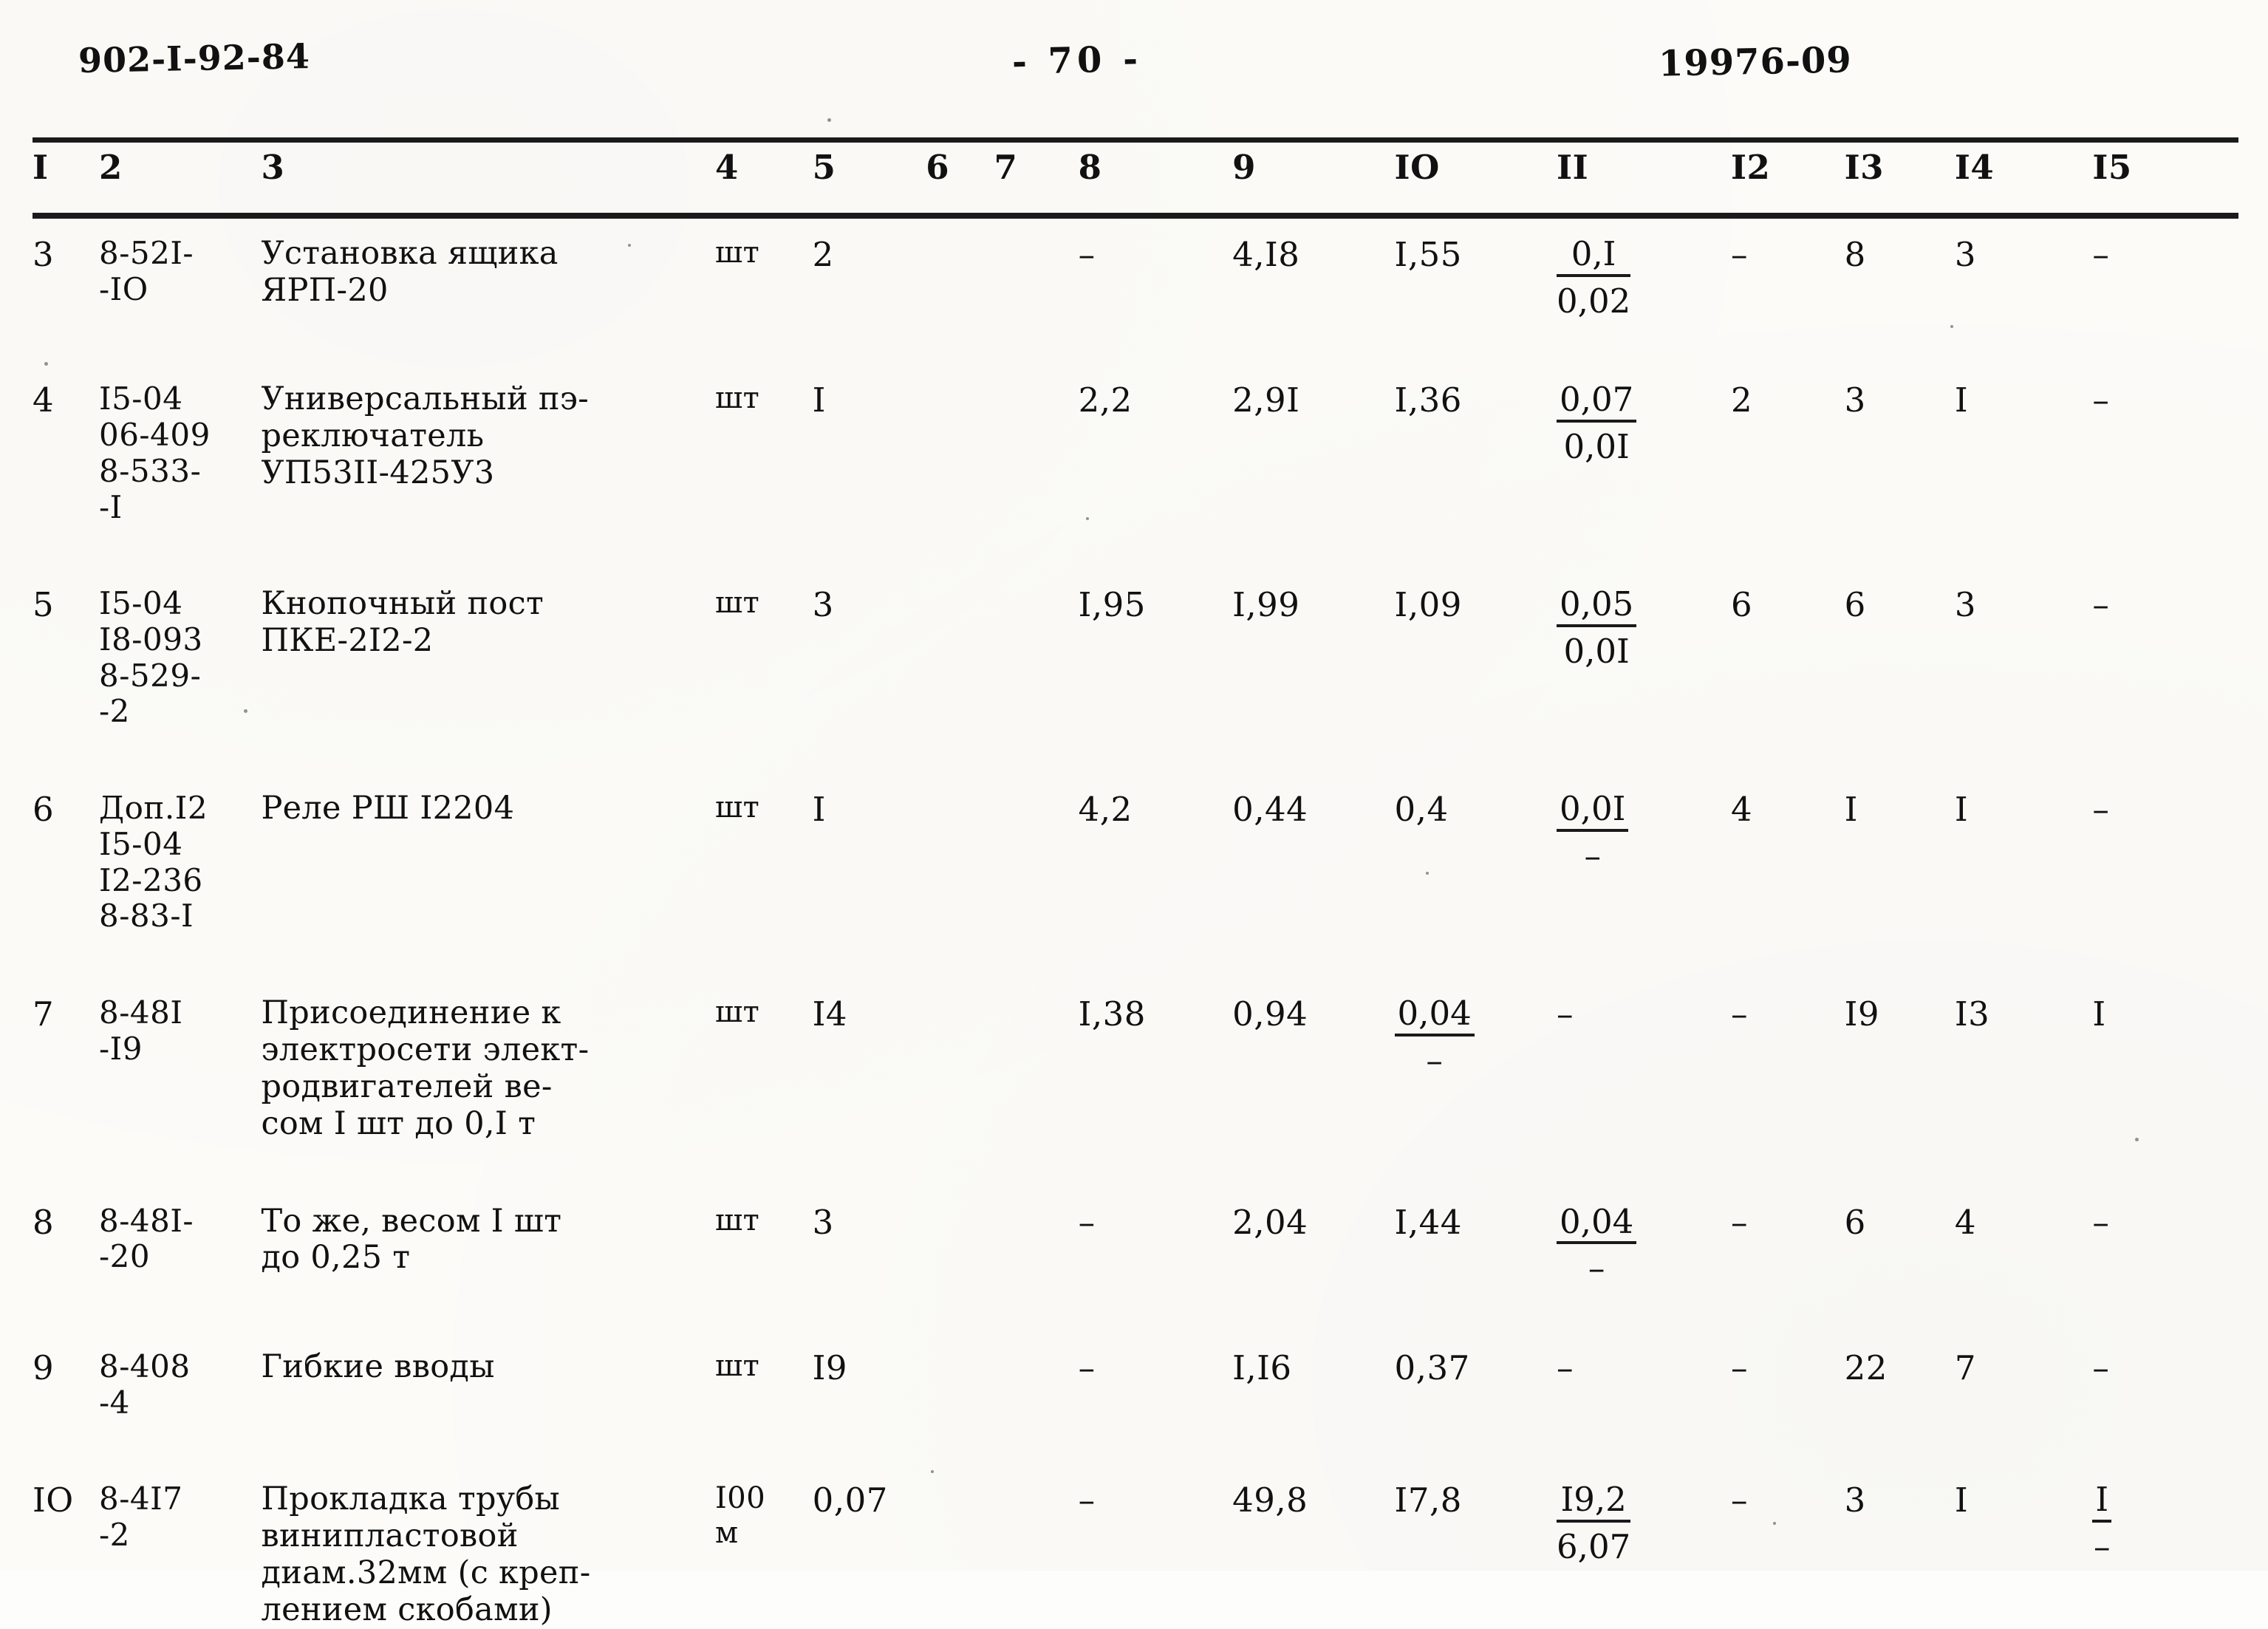 This screenshot has width=2268, height=1629. Describe the element at coordinates (2112, 167) in the screenshot. I see `column-header-15: I5` at that location.